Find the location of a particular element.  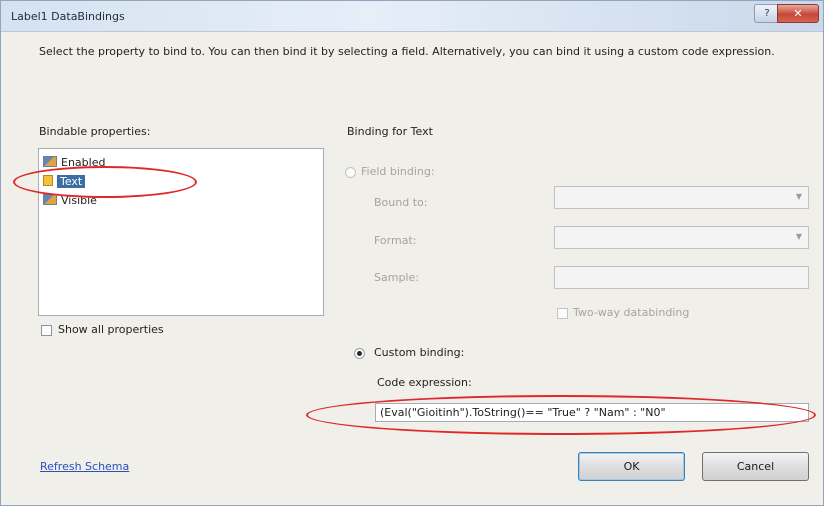

ok-button: OK is located at coordinates (631, 466).